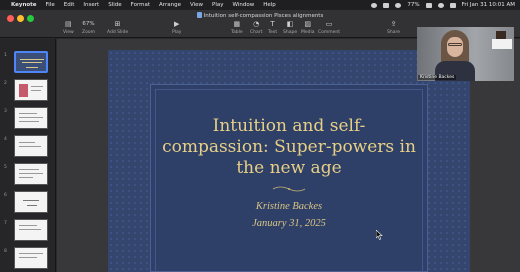 The height and width of the screenshot is (272, 520). I want to click on shape-button: ◧ Shape, so click(290, 27).